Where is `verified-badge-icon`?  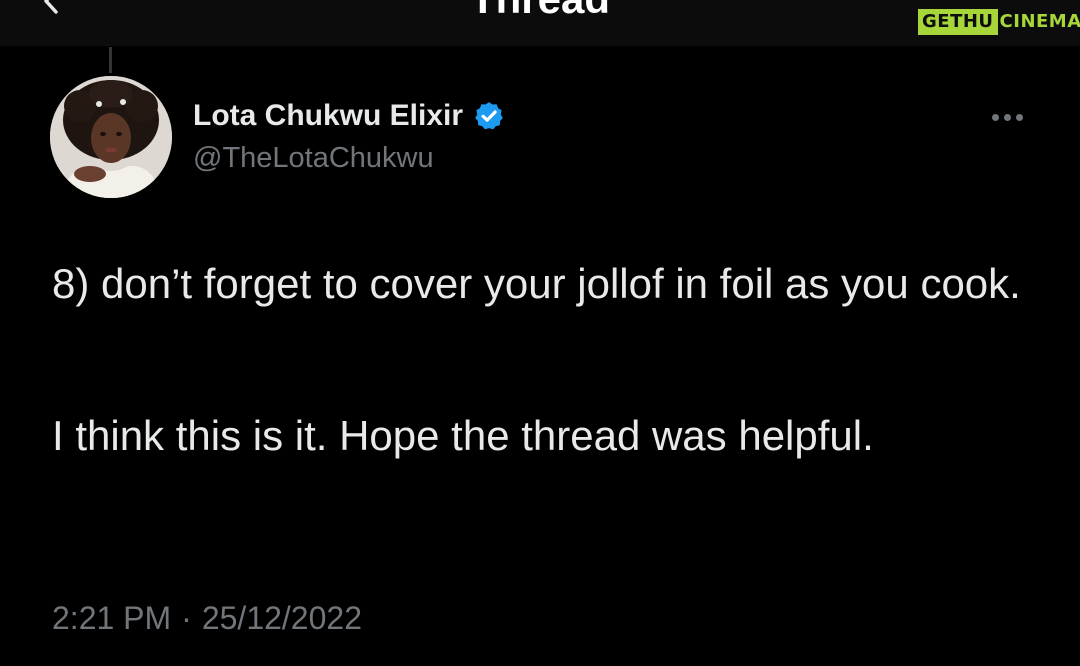
verified-badge-icon is located at coordinates (489, 116).